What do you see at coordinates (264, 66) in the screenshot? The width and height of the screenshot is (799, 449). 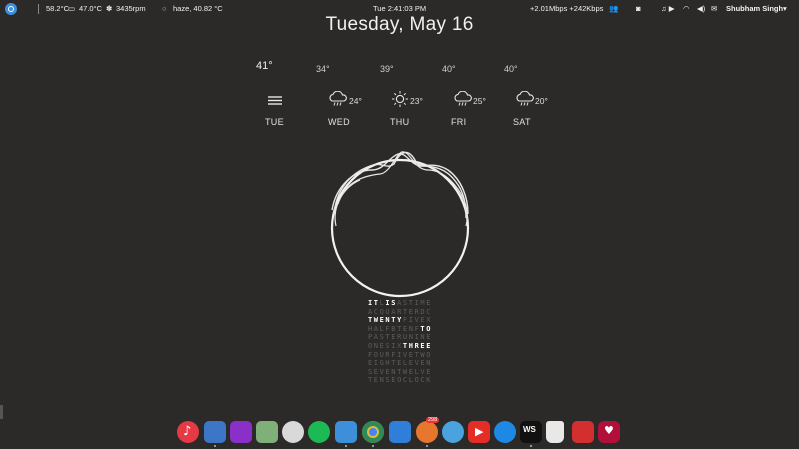 I see `forecast-high: 41°` at bounding box center [264, 66].